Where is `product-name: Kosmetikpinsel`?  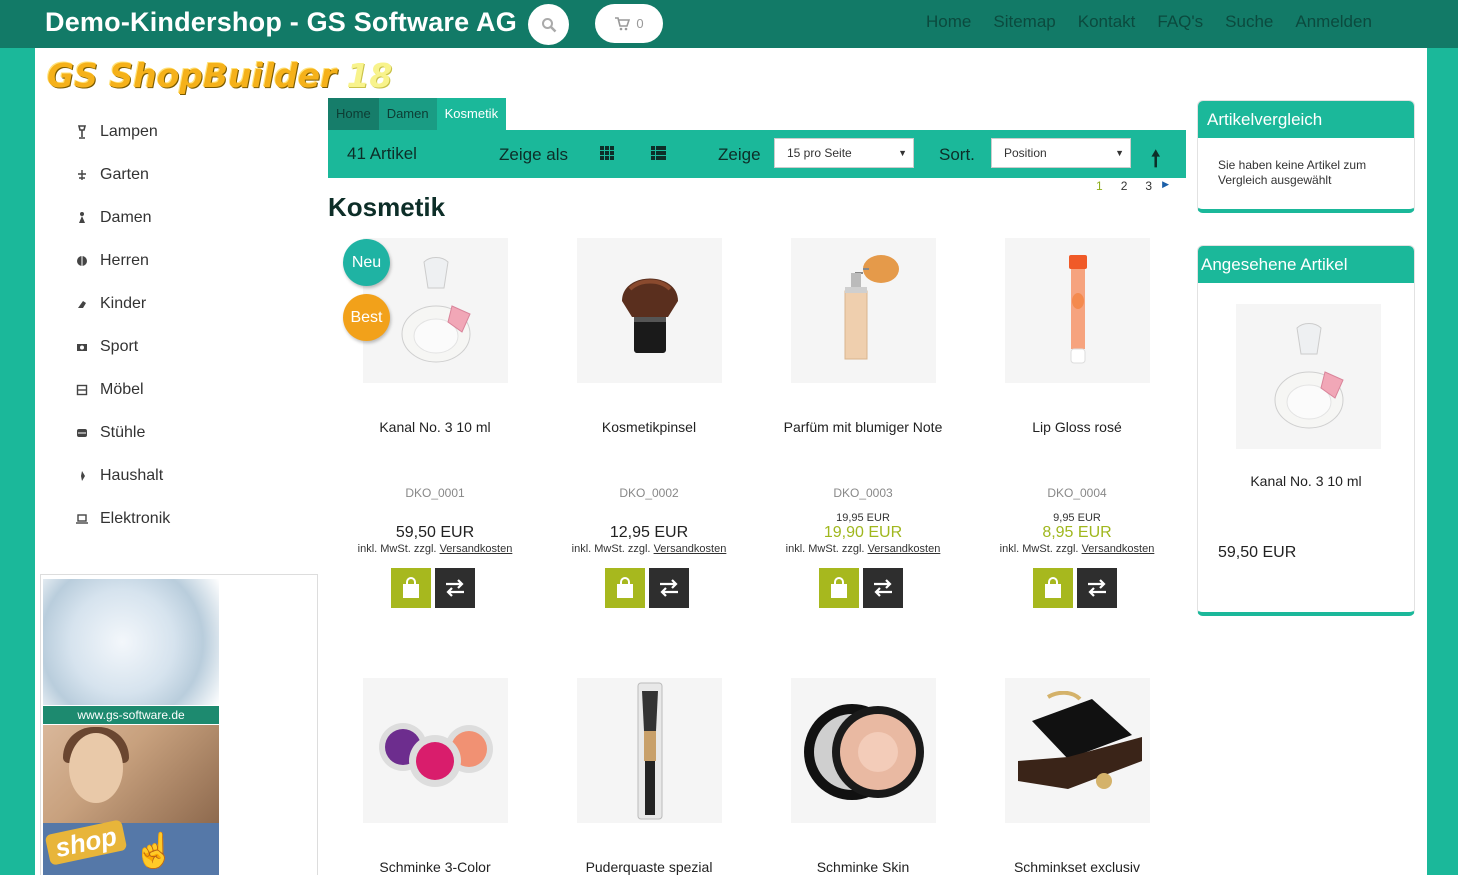
product-name: Kosmetikpinsel is located at coordinates (649, 427).